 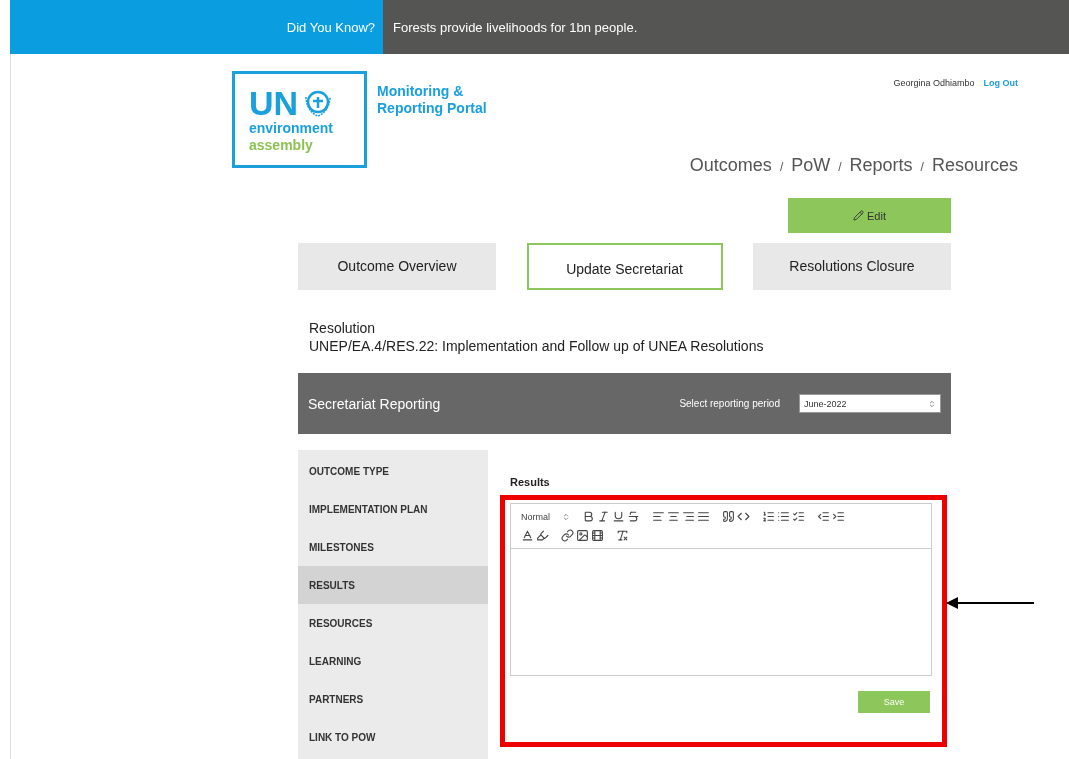 What do you see at coordinates (343, 328) in the screenshot?
I see `resolution-label: Resolution` at bounding box center [343, 328].